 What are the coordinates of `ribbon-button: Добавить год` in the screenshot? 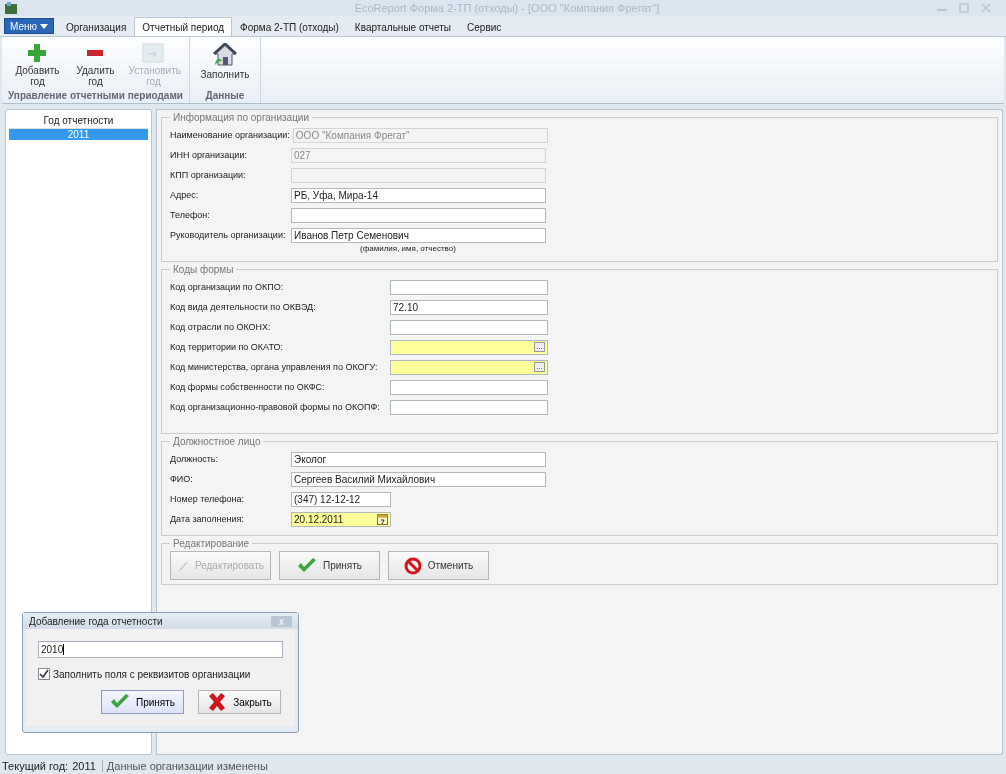 It's located at (37, 63).